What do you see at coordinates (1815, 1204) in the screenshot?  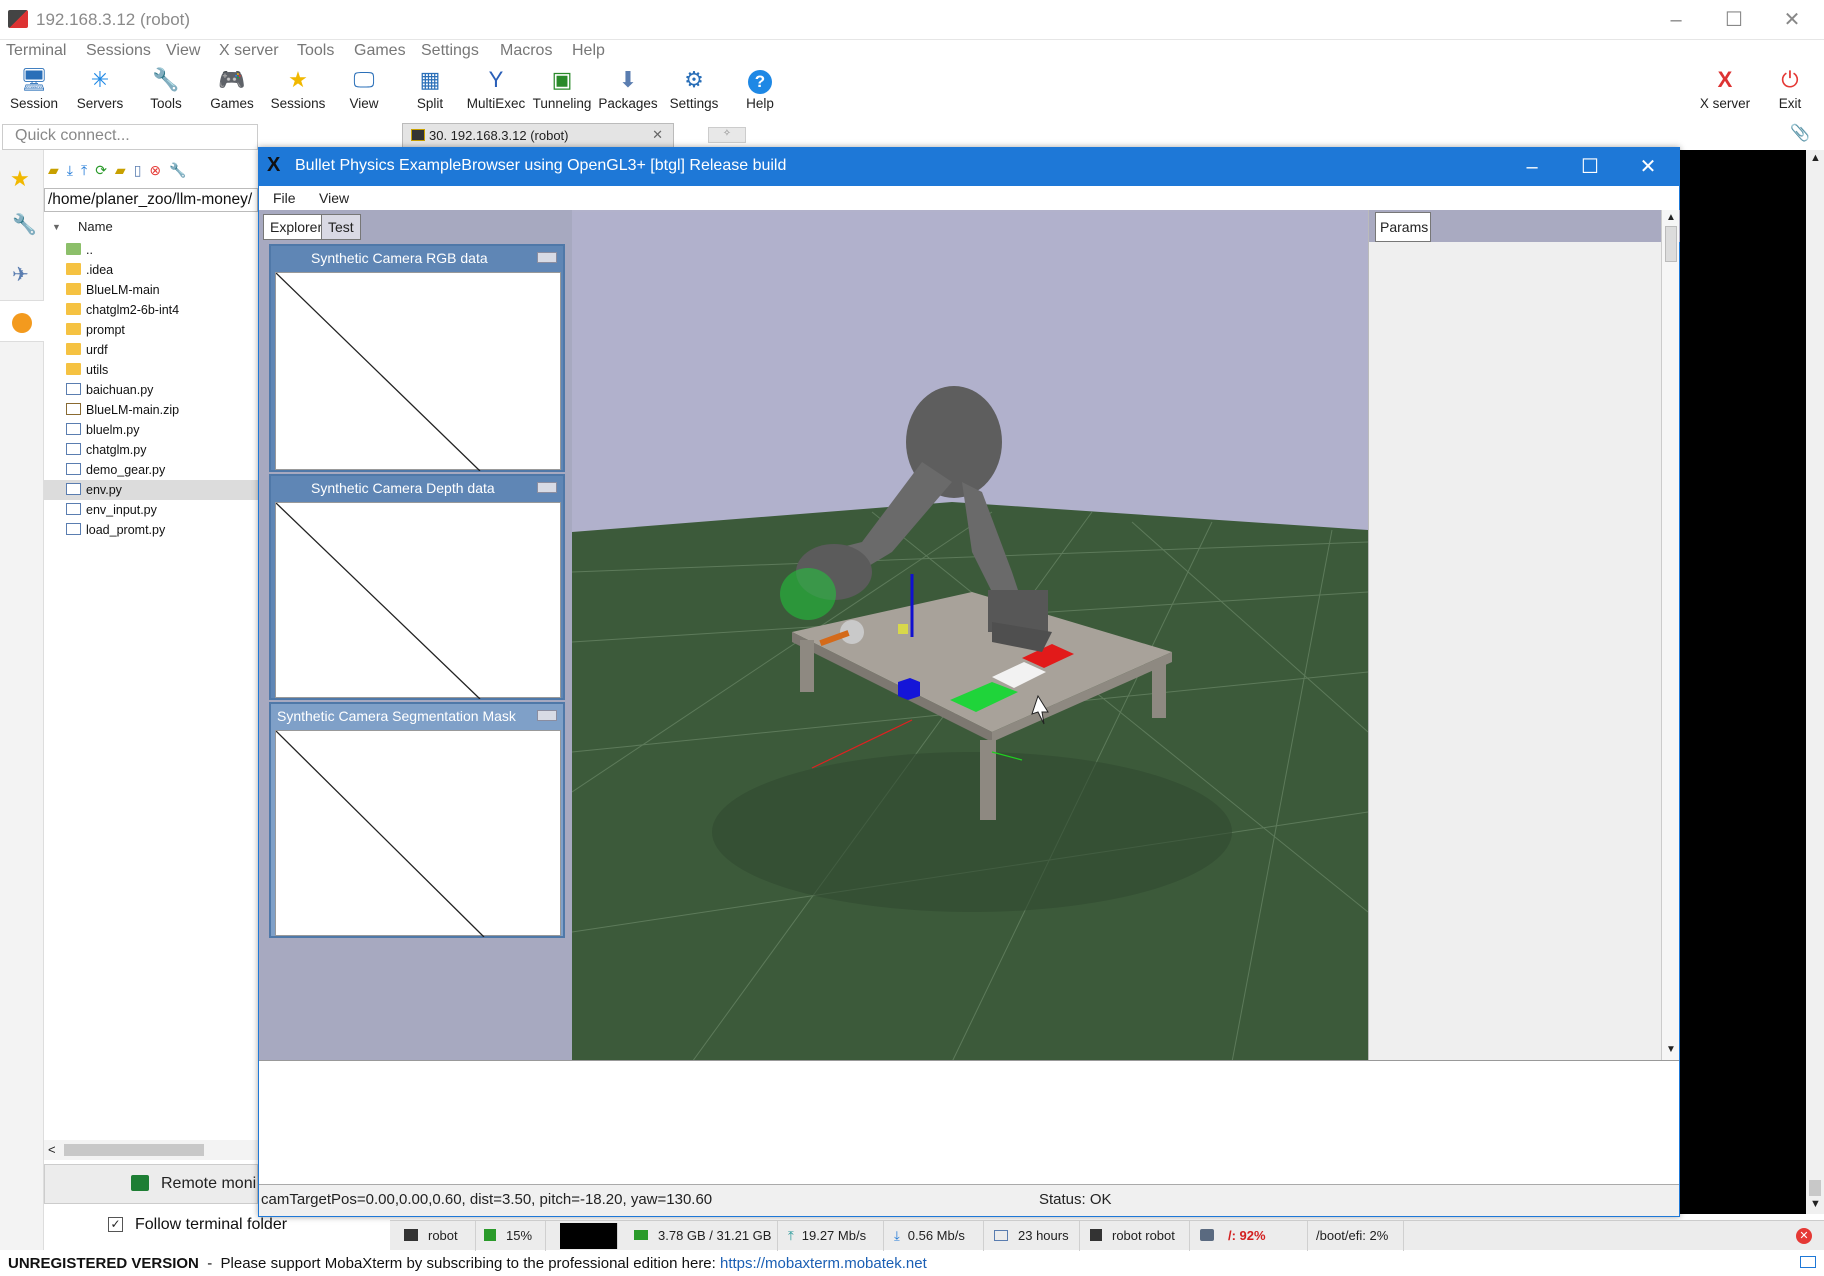 I see `scroll-down-icon: ▼` at bounding box center [1815, 1204].